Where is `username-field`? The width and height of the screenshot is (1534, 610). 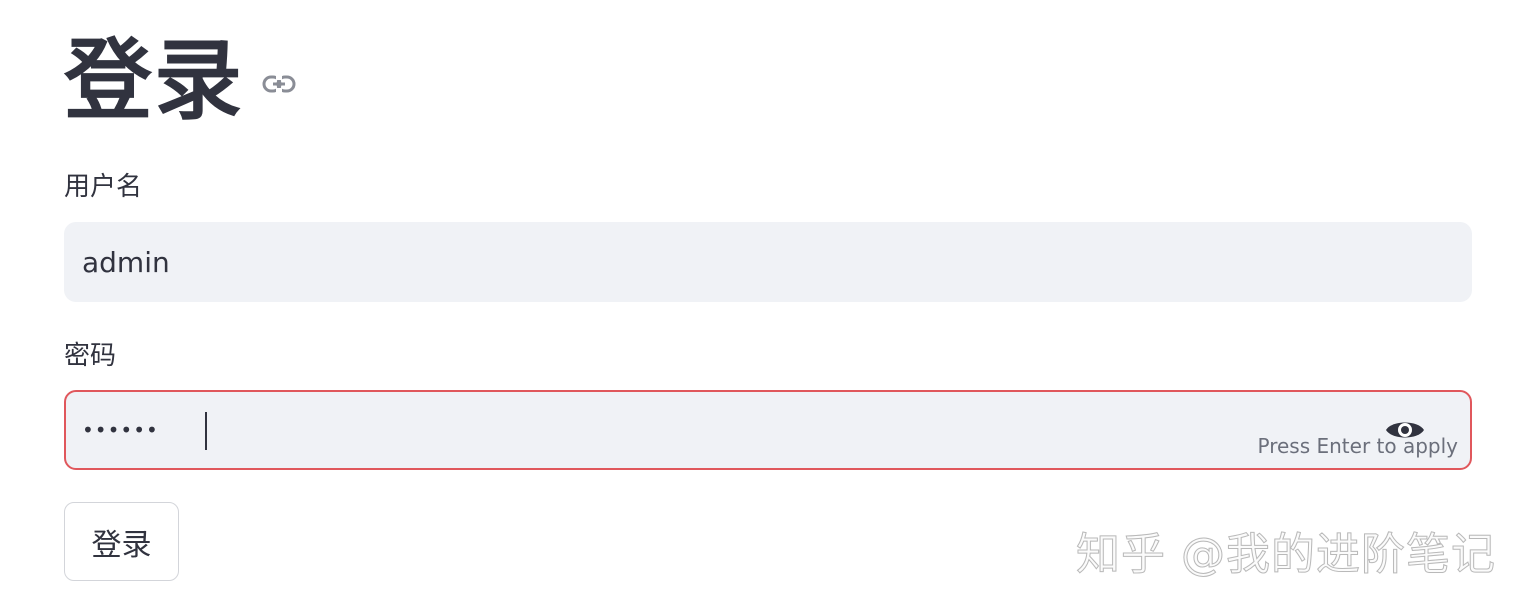
username-field is located at coordinates (682, 262).